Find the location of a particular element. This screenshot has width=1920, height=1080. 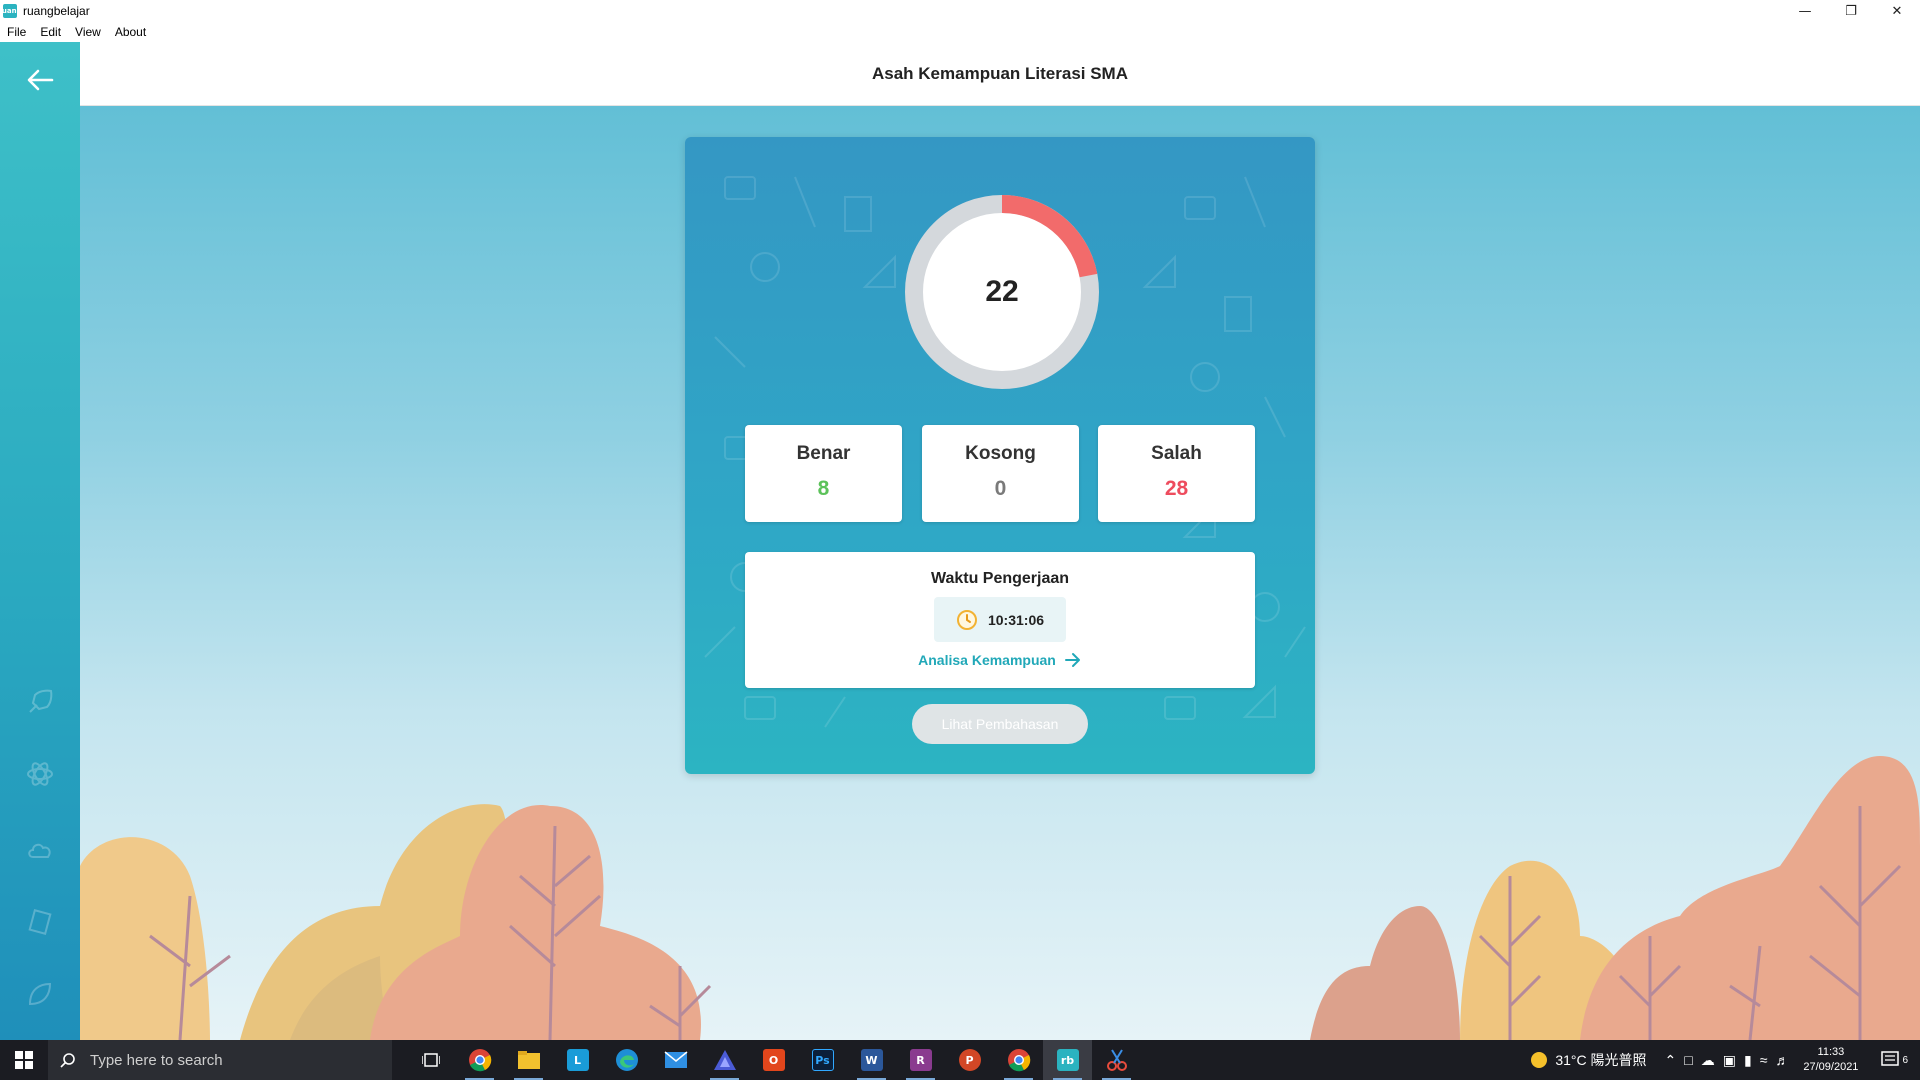

windows-logo-icon is located at coordinates (24, 1060).